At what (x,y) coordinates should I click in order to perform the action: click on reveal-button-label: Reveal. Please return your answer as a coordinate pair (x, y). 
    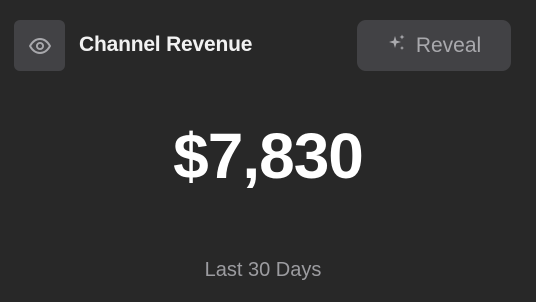
    Looking at the image, I should click on (448, 45).